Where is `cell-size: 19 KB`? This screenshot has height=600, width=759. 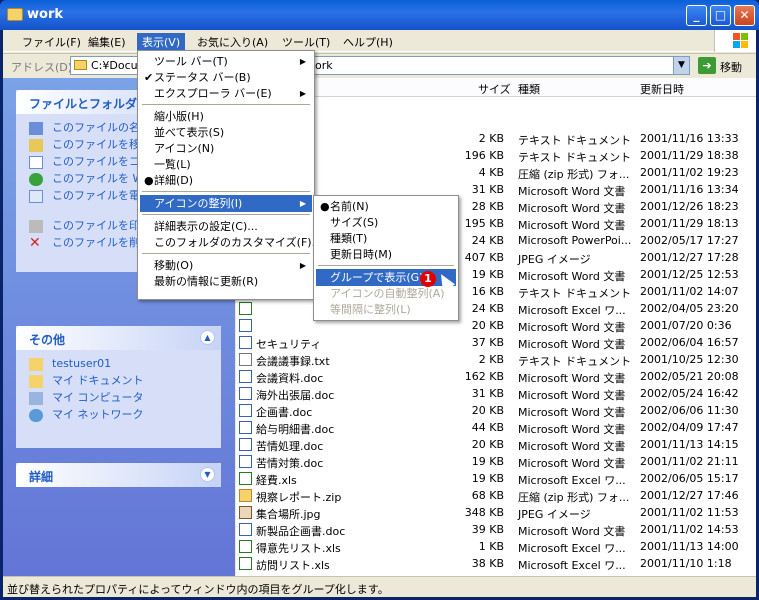
cell-size: 19 KB is located at coordinates (487, 478).